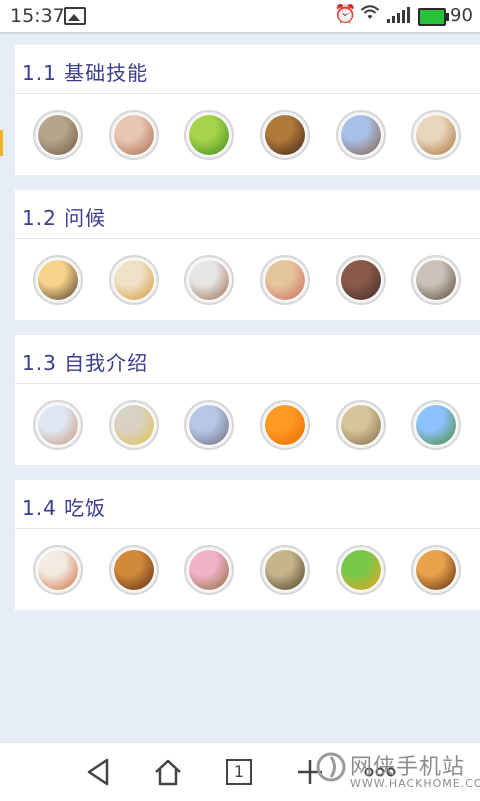 This screenshot has height=801, width=480. I want to click on couple-thumbnail, so click(209, 280).